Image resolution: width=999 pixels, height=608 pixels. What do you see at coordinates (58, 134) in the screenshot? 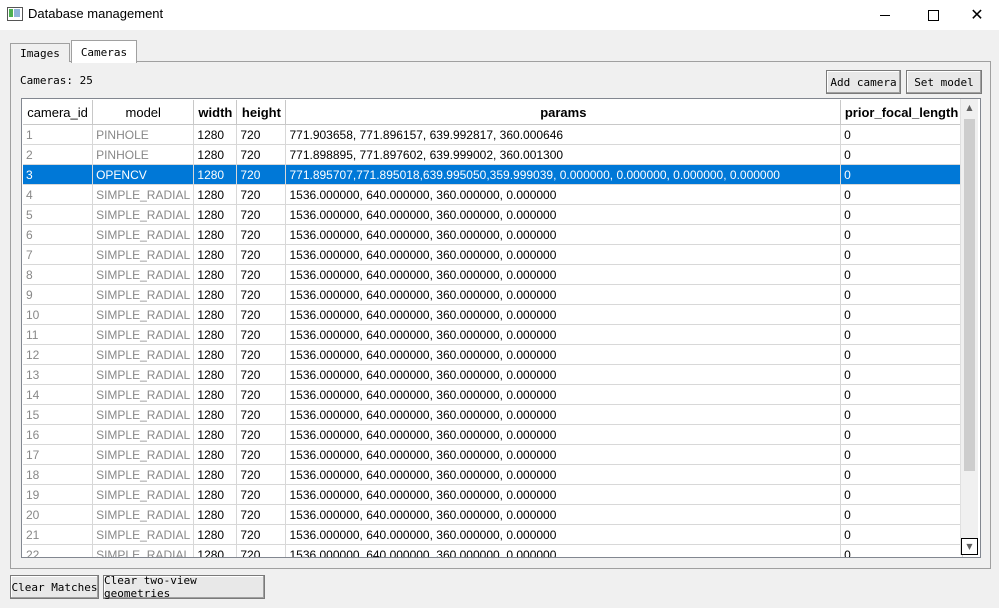
I see `cell-camera-id: 1` at bounding box center [58, 134].